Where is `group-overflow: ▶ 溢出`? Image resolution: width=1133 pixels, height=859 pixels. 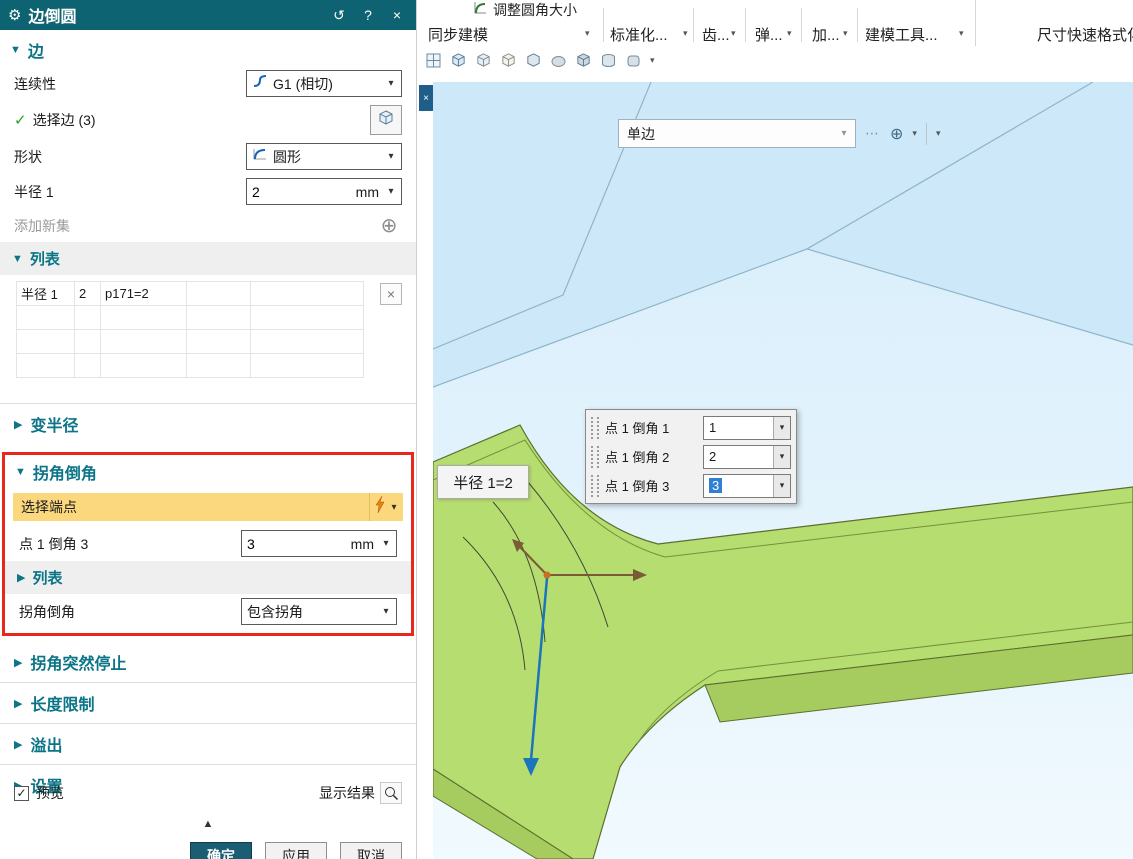 group-overflow: ▶ 溢出 is located at coordinates (208, 743).